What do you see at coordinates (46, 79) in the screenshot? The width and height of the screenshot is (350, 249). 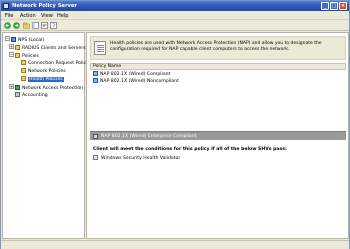 I see `tree-item-label: Health Policies` at bounding box center [46, 79].